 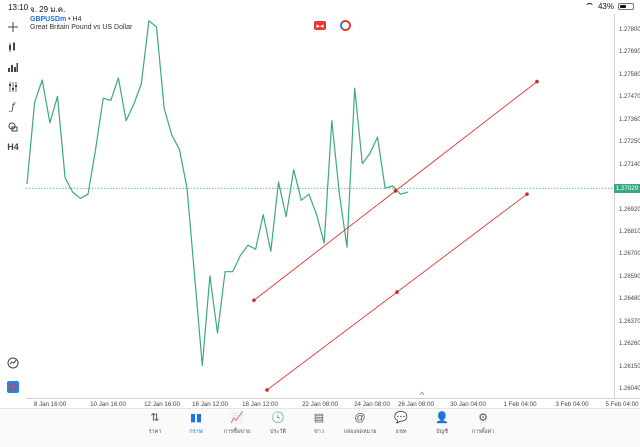 I want to click on volume-icon, so click(x=13, y=67).